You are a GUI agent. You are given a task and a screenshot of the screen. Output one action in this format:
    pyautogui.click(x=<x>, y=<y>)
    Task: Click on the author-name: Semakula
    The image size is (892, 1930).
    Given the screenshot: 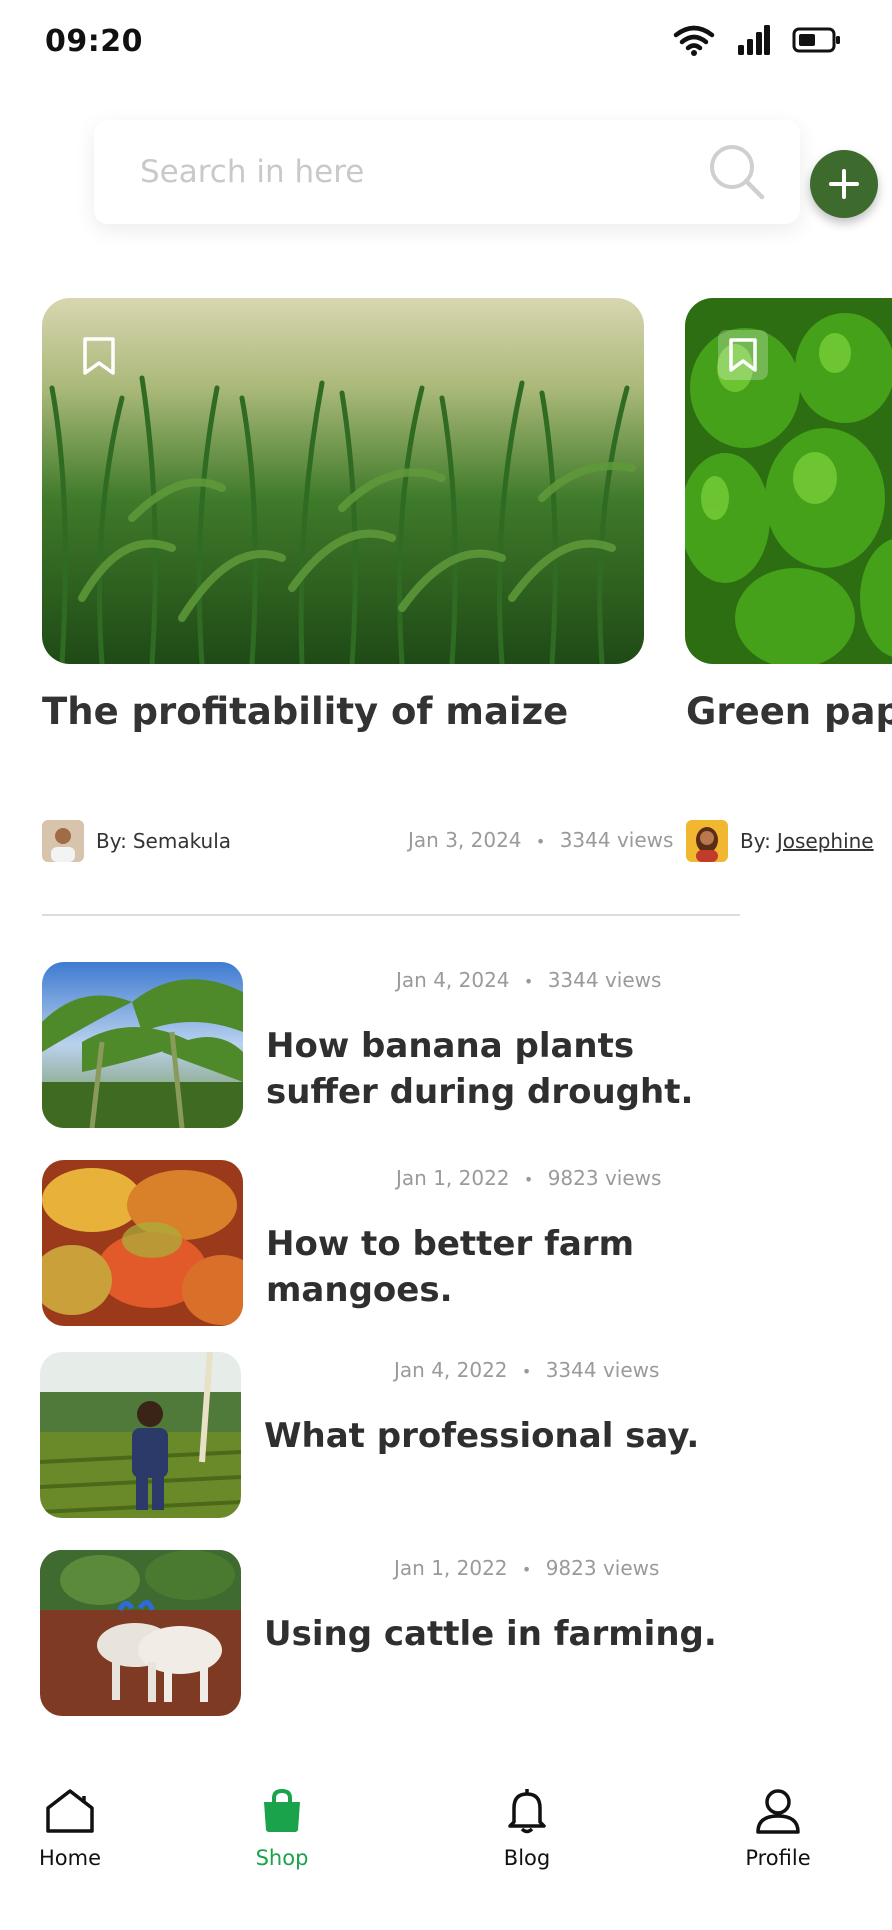 What is the action you would take?
    pyautogui.click(x=182, y=841)
    